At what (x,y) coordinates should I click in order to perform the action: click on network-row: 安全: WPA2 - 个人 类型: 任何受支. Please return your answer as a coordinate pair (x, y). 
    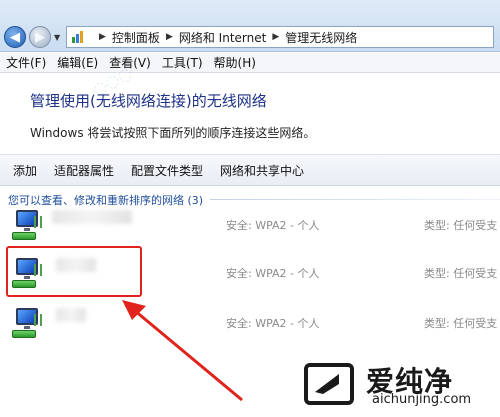
    Looking at the image, I should click on (250, 228).